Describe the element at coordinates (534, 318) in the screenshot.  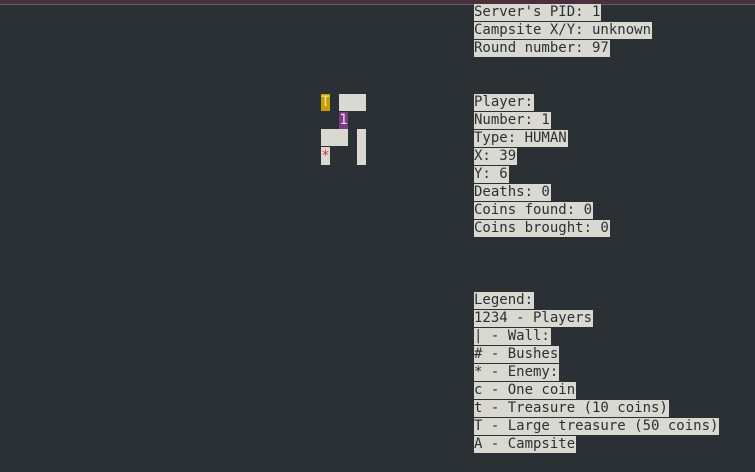
I see `legend-players: 1234 - Players` at that location.